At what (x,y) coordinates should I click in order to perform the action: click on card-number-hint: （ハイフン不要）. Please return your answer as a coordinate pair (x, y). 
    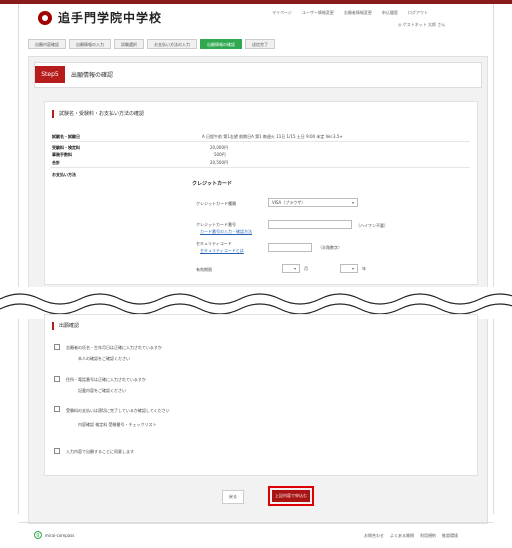
    Looking at the image, I should click on (372, 225).